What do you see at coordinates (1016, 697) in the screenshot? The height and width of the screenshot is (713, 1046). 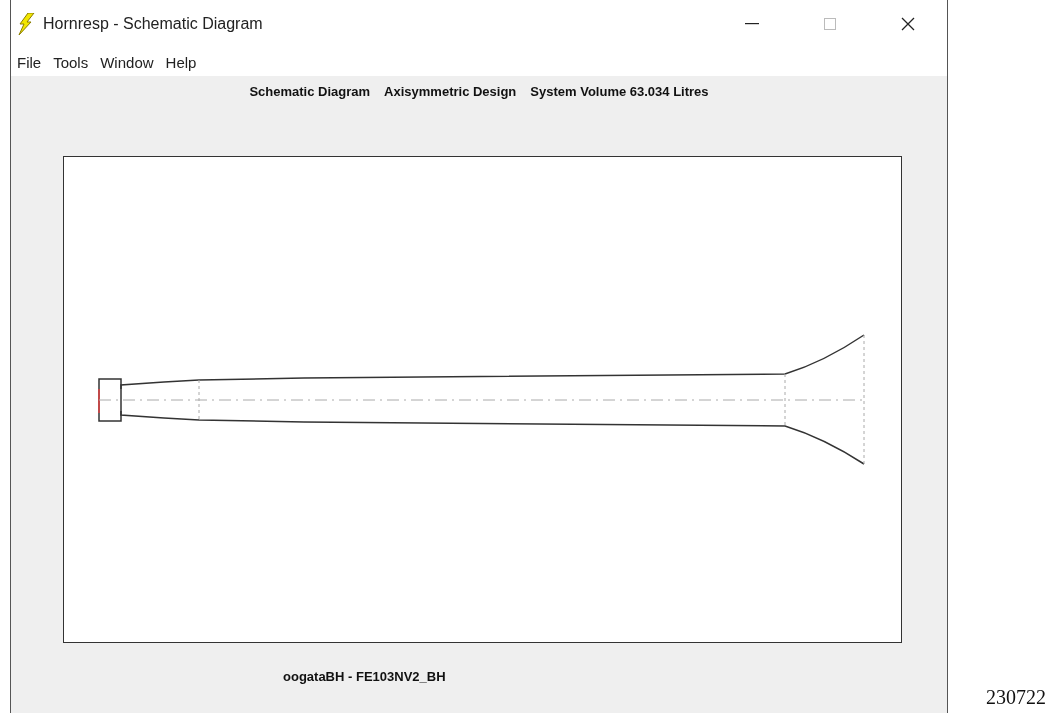 I see `date-note: 230722` at bounding box center [1016, 697].